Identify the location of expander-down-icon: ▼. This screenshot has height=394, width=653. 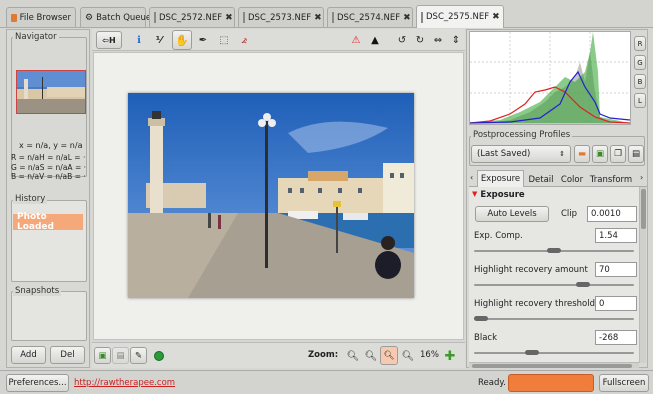
(475, 194).